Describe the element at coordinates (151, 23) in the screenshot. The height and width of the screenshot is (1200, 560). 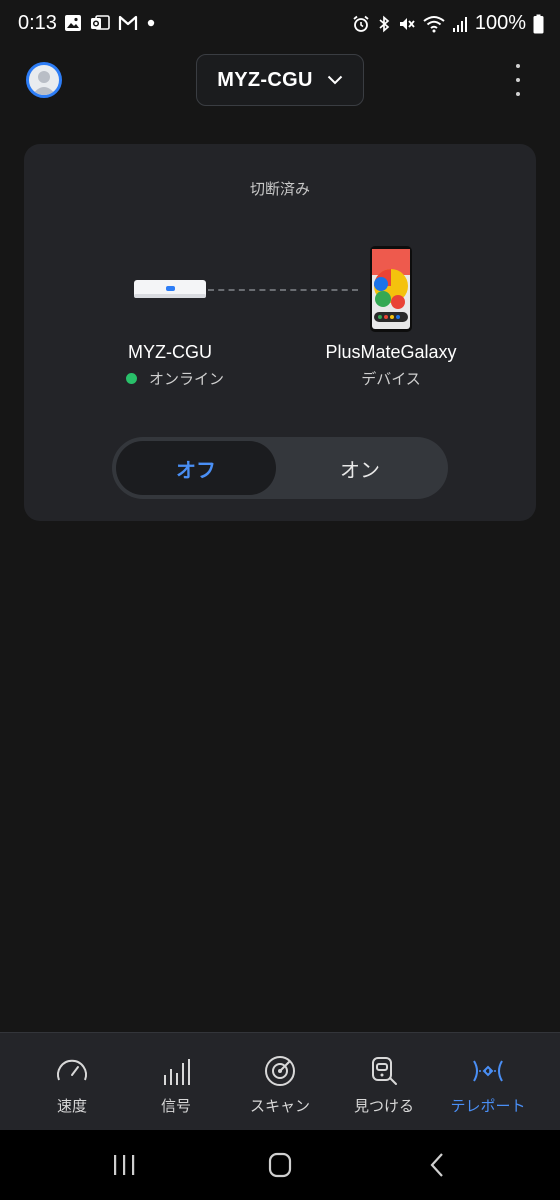
I see `dot-icon` at that location.